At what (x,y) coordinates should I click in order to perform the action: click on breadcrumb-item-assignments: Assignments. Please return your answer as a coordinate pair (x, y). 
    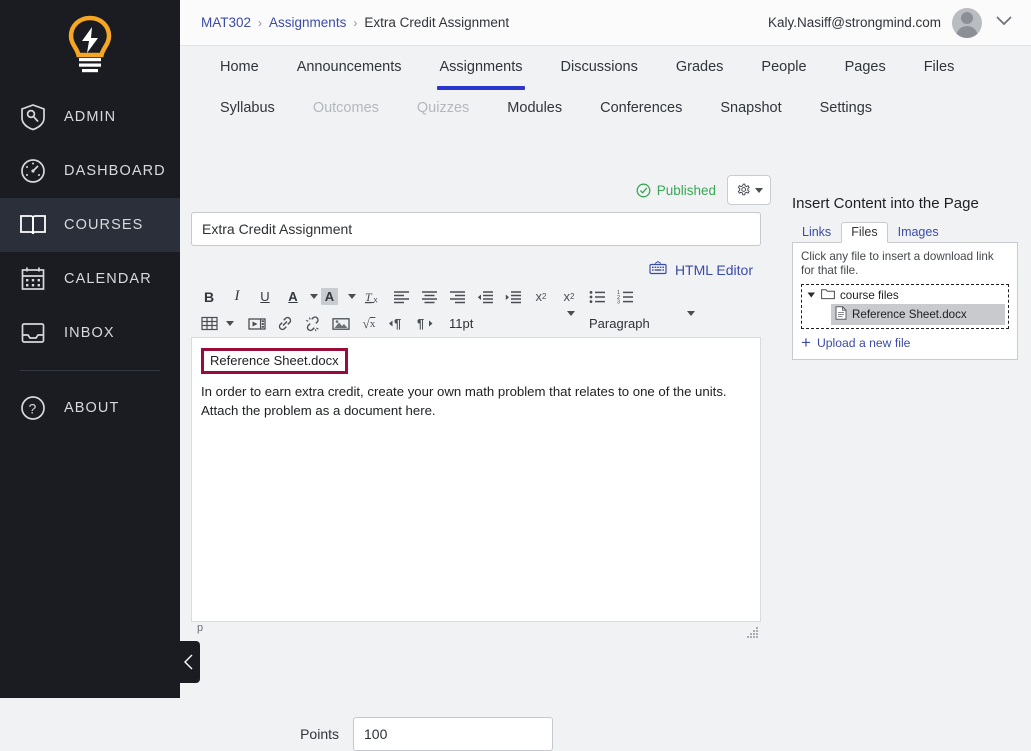
    Looking at the image, I should click on (307, 22).